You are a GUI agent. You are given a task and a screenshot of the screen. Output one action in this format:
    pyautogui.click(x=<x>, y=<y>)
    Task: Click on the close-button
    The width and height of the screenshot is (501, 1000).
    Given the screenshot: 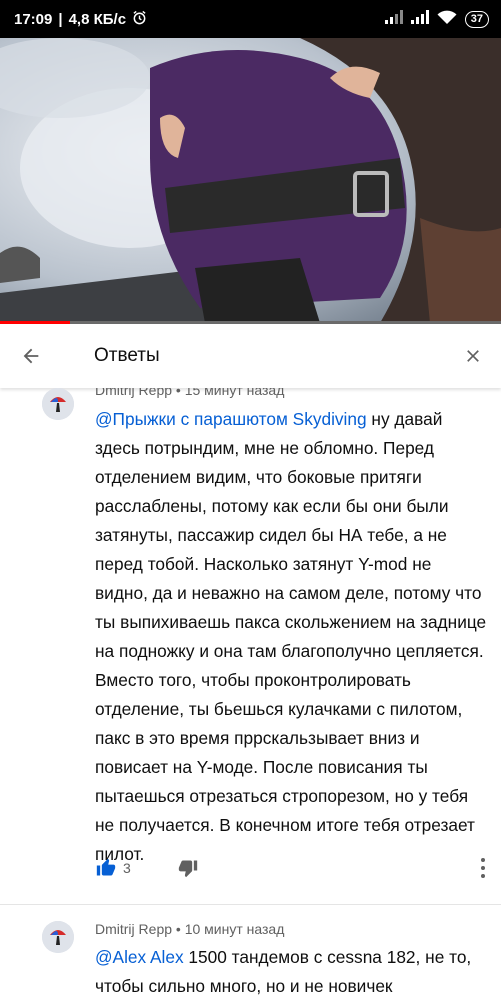 What is the action you would take?
    pyautogui.click(x=473, y=356)
    